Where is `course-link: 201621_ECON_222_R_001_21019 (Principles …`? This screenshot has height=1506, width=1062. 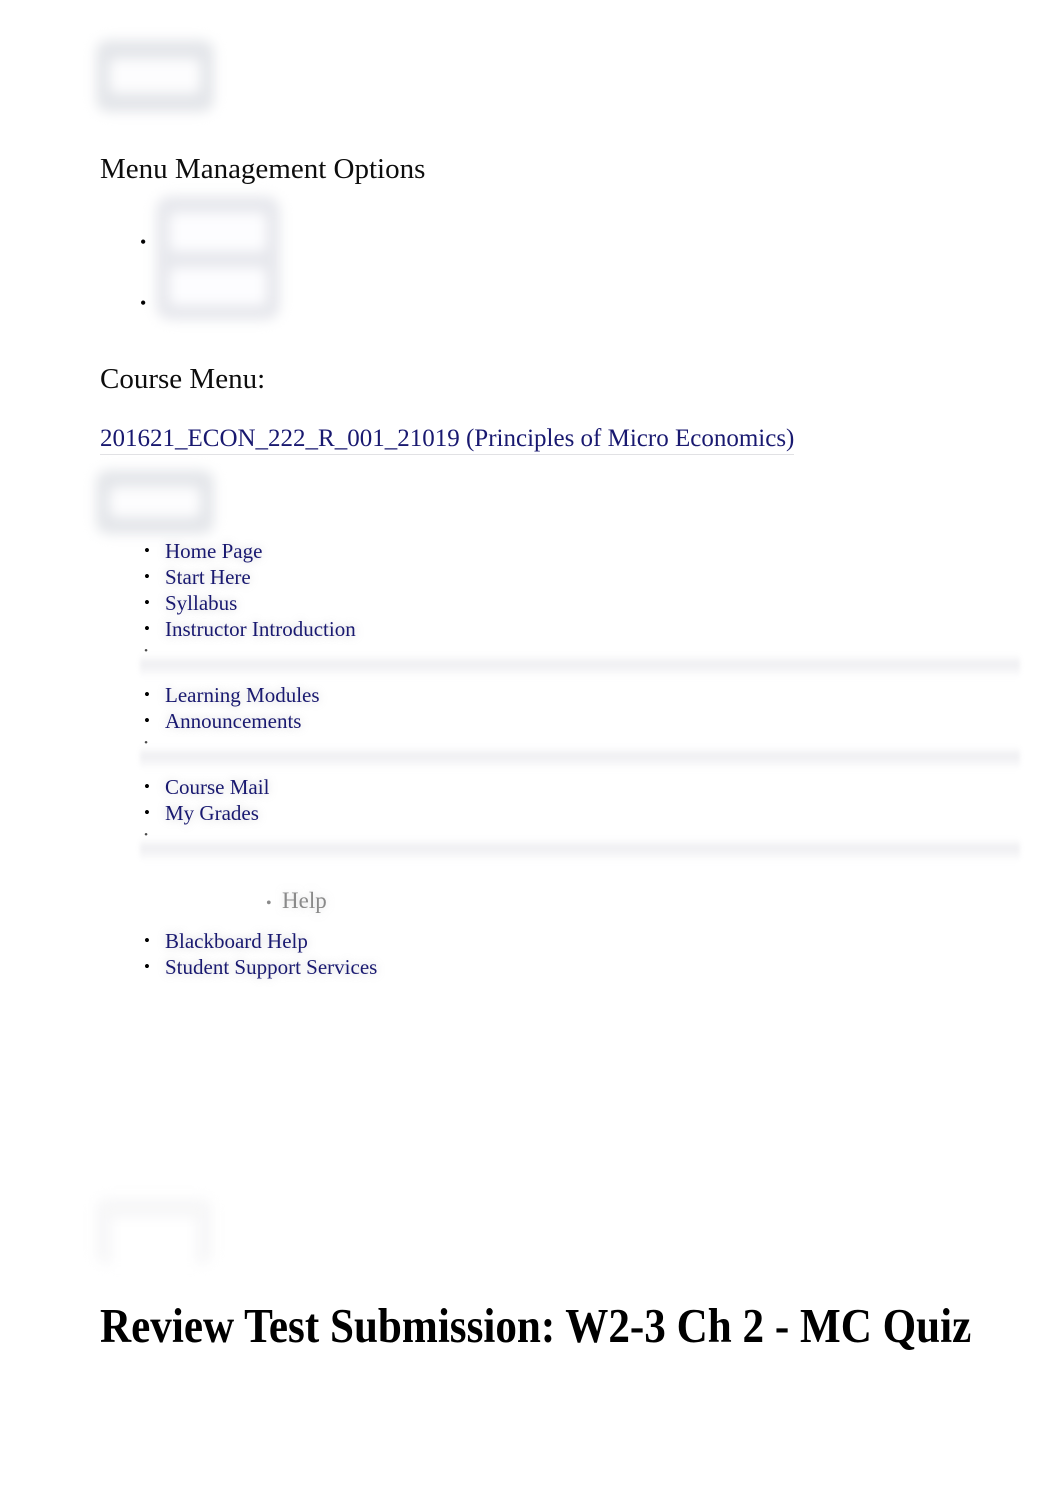 course-link: 201621_ECON_222_R_001_21019 (Principles … is located at coordinates (447, 439).